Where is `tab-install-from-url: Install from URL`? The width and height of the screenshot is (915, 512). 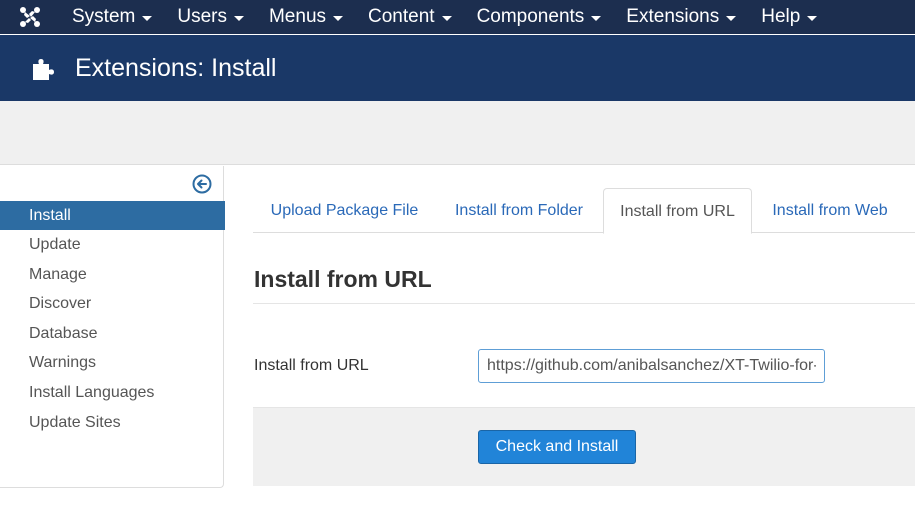
tab-install-from-url: Install from URL is located at coordinates (677, 211).